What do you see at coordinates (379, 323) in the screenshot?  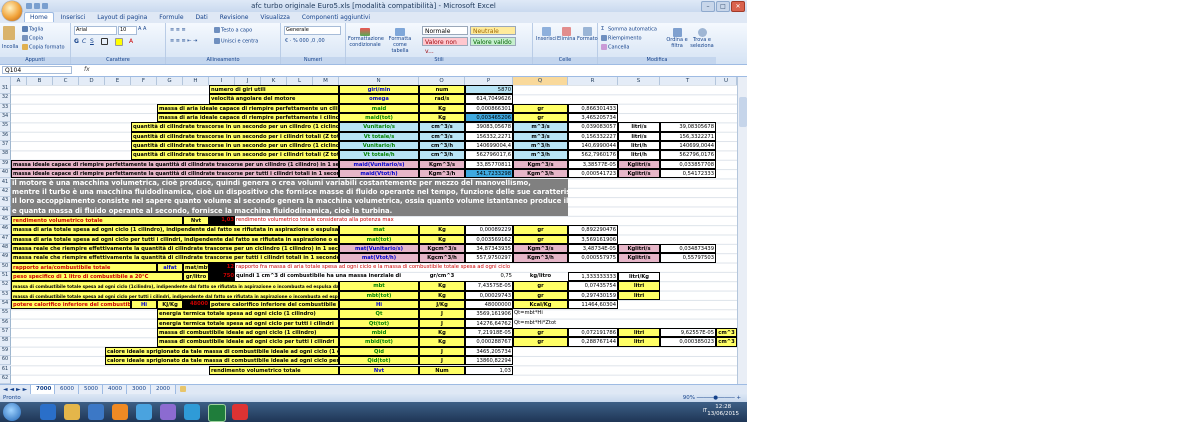 I see `variable-cell: Qt(tot)` at bounding box center [379, 323].